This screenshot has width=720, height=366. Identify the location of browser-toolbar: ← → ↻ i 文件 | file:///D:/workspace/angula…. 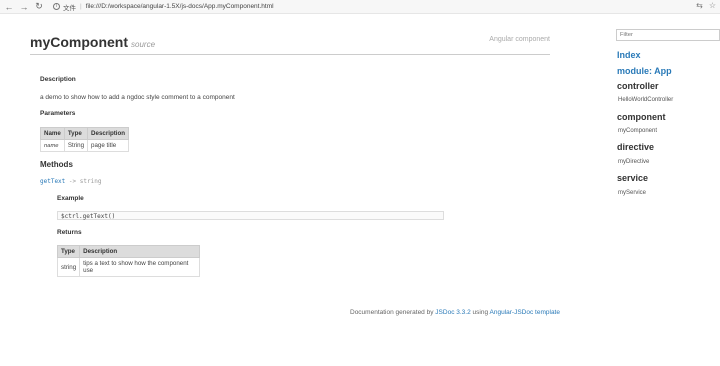
(360, 7).